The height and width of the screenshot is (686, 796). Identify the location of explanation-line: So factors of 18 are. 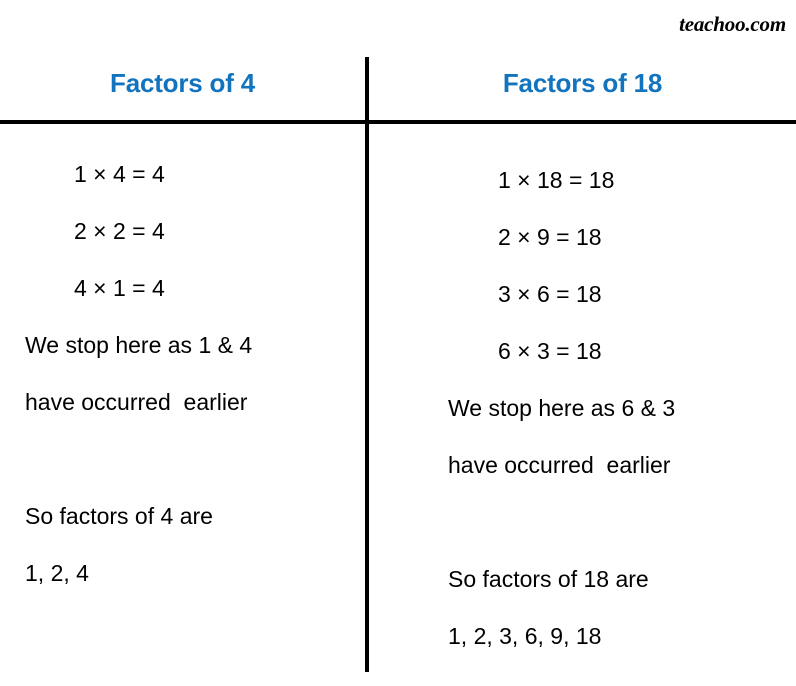
(548, 579).